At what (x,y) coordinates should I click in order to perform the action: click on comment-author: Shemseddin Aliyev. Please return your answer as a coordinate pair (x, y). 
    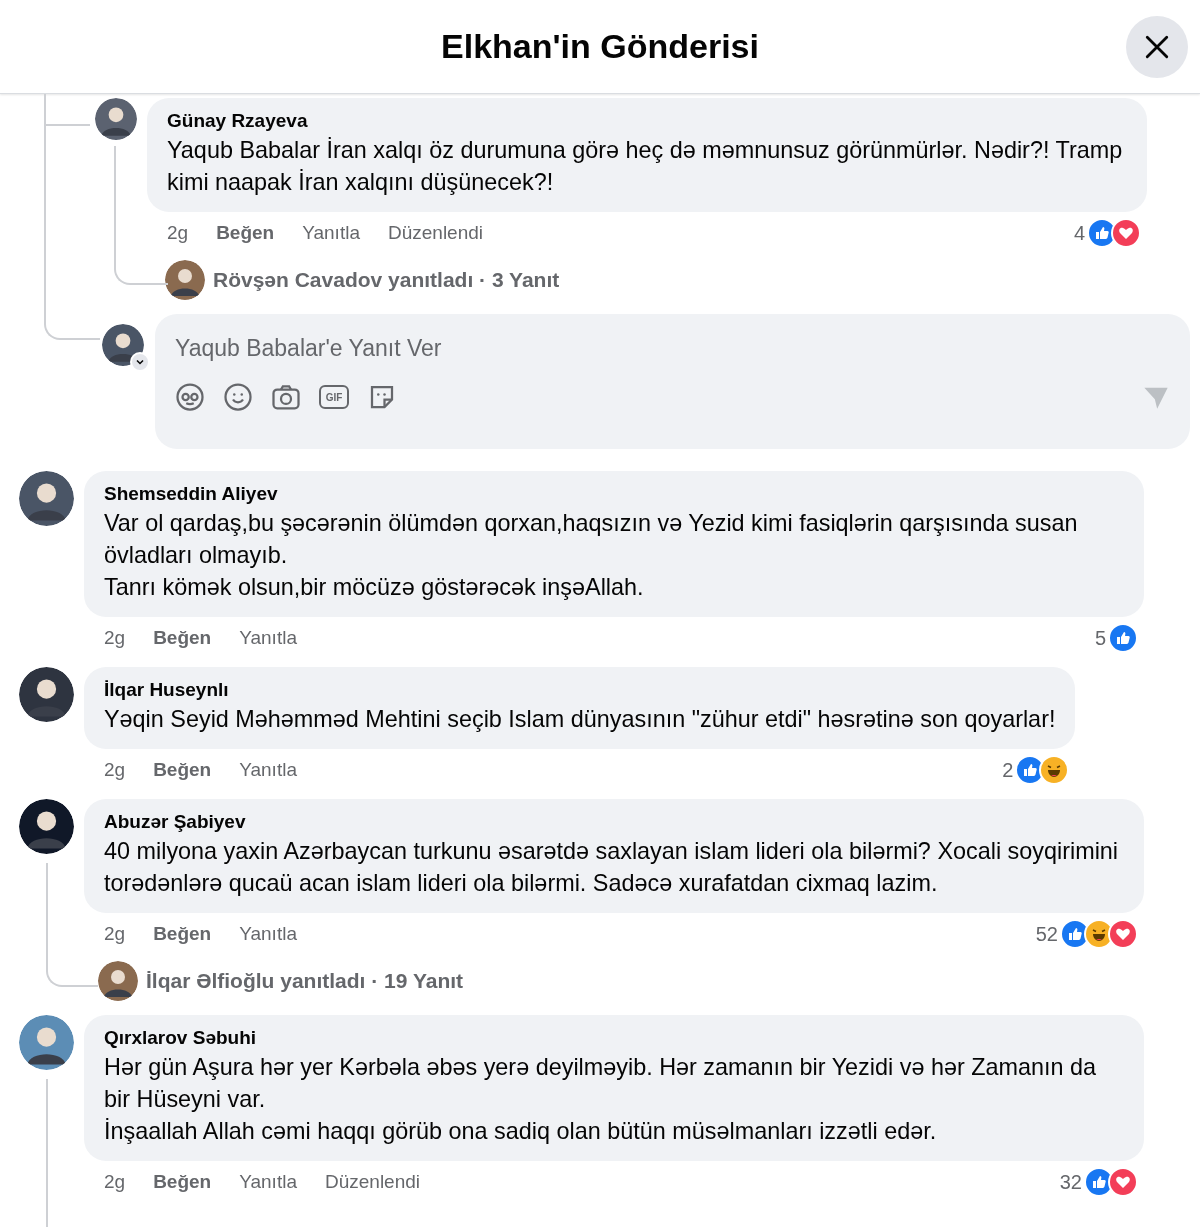
    Looking at the image, I should click on (614, 494).